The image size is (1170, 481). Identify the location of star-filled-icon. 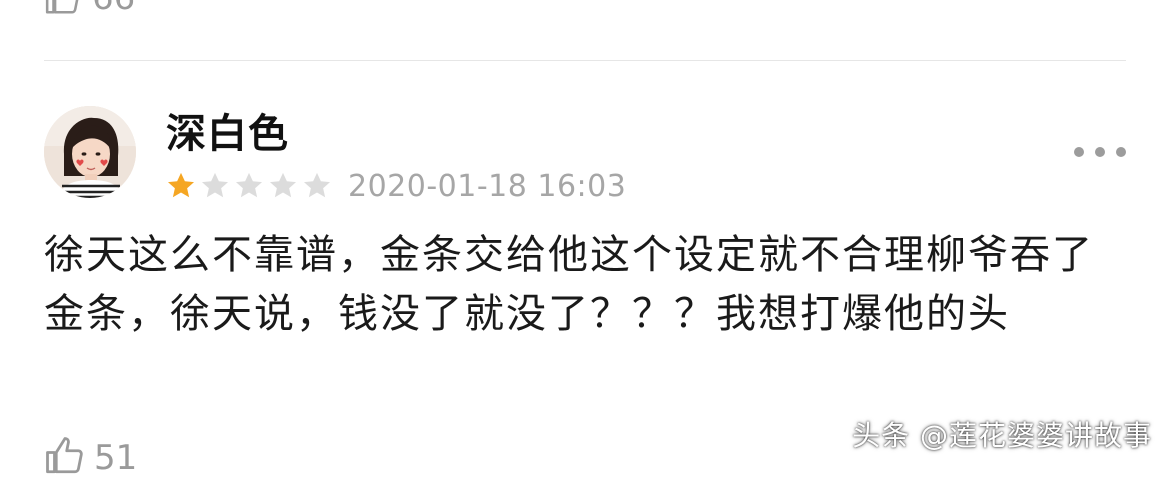
(181, 185).